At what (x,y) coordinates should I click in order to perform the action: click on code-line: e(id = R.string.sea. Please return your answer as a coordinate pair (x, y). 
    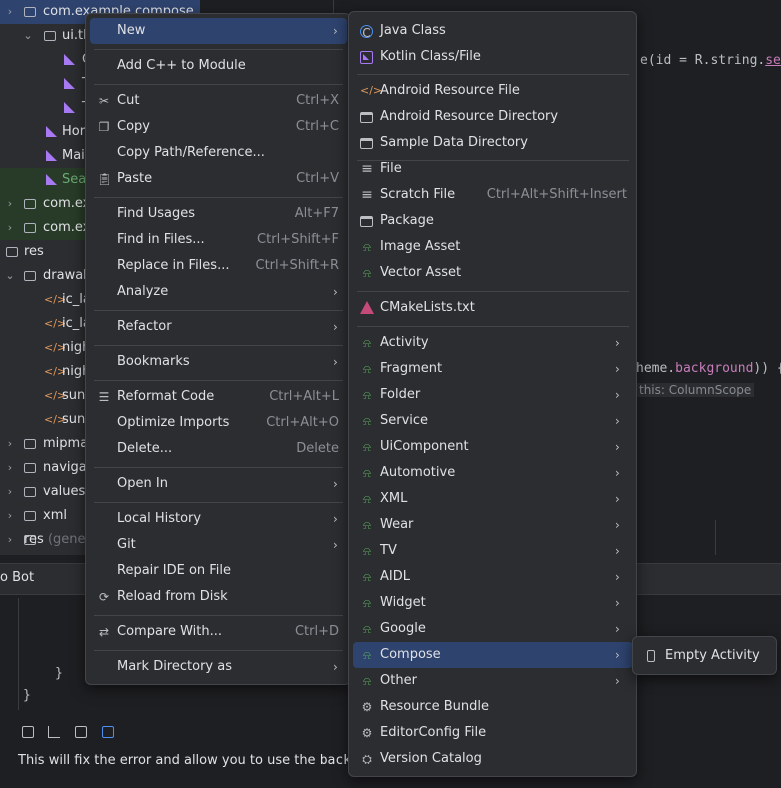
    Looking at the image, I should click on (710, 60).